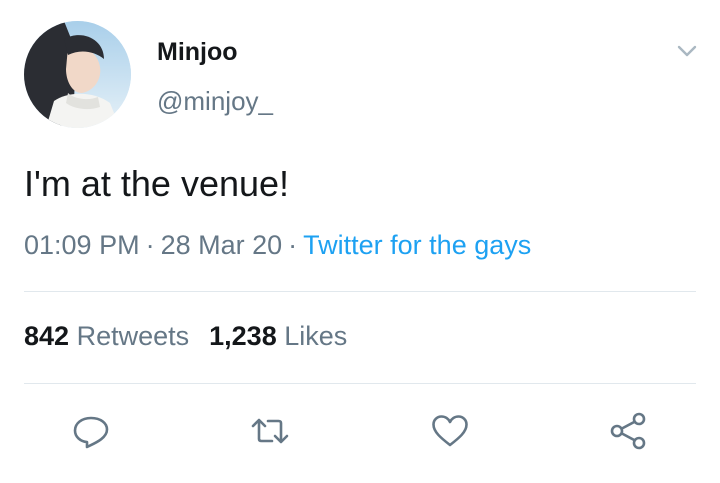 The width and height of the screenshot is (720, 483). I want to click on retweet-icon, so click(270, 431).